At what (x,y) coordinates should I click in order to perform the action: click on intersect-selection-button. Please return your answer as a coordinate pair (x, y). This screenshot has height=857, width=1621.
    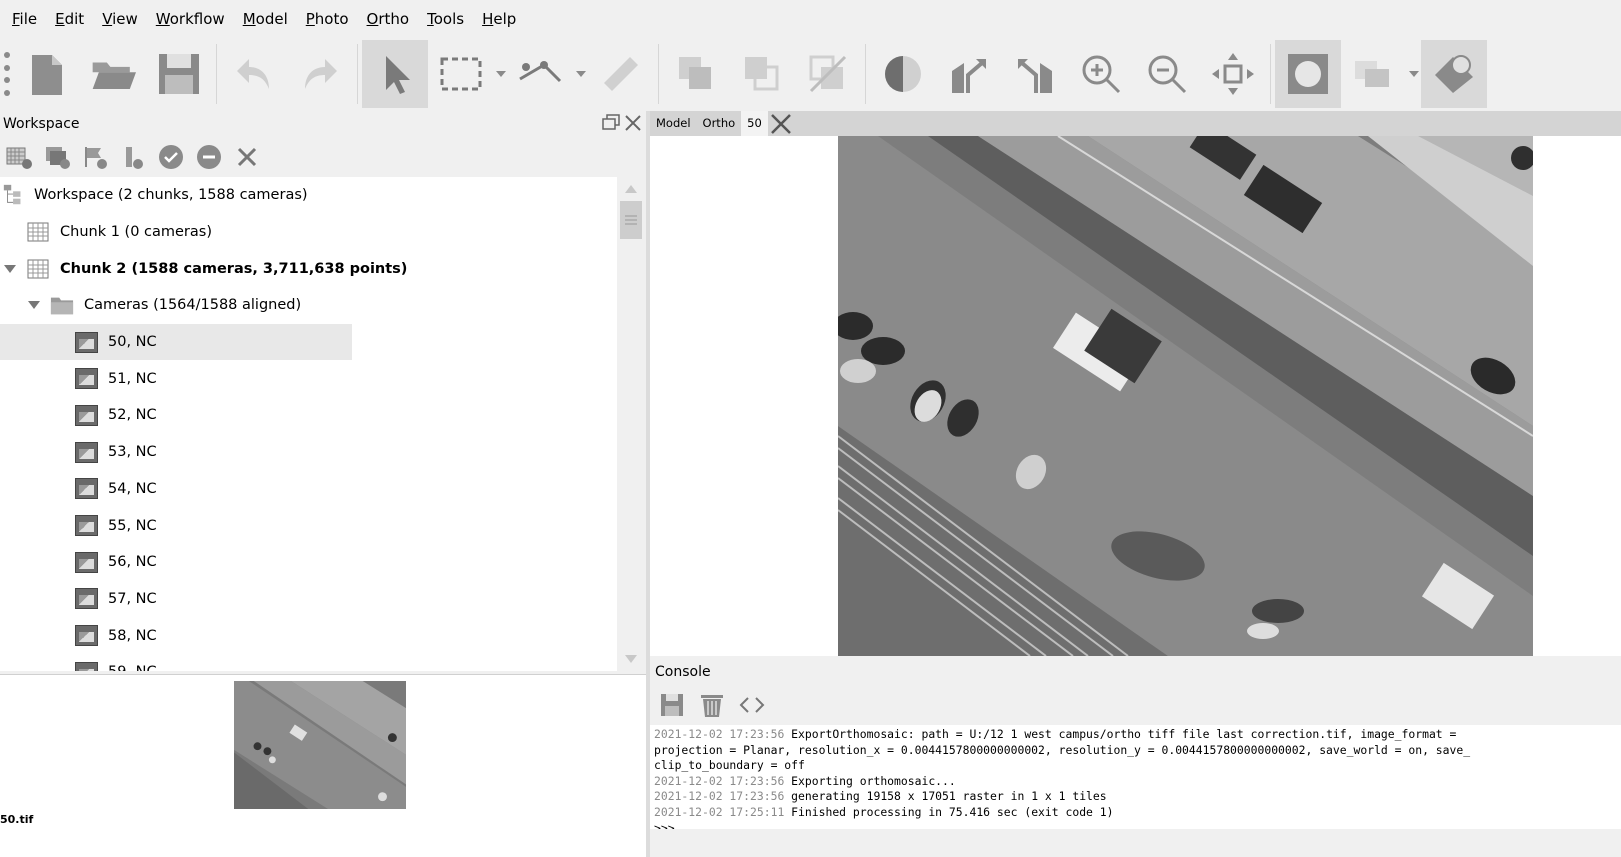
    Looking at the image, I should click on (828, 74).